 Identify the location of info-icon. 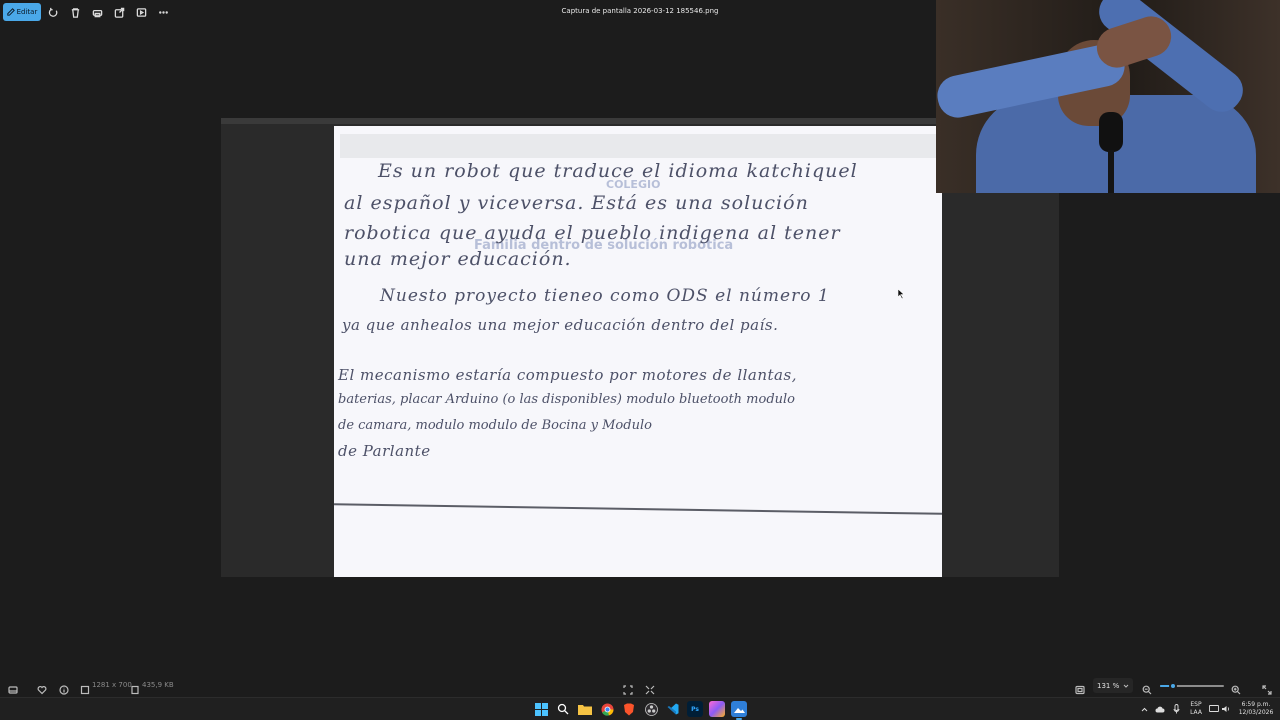
(65, 687).